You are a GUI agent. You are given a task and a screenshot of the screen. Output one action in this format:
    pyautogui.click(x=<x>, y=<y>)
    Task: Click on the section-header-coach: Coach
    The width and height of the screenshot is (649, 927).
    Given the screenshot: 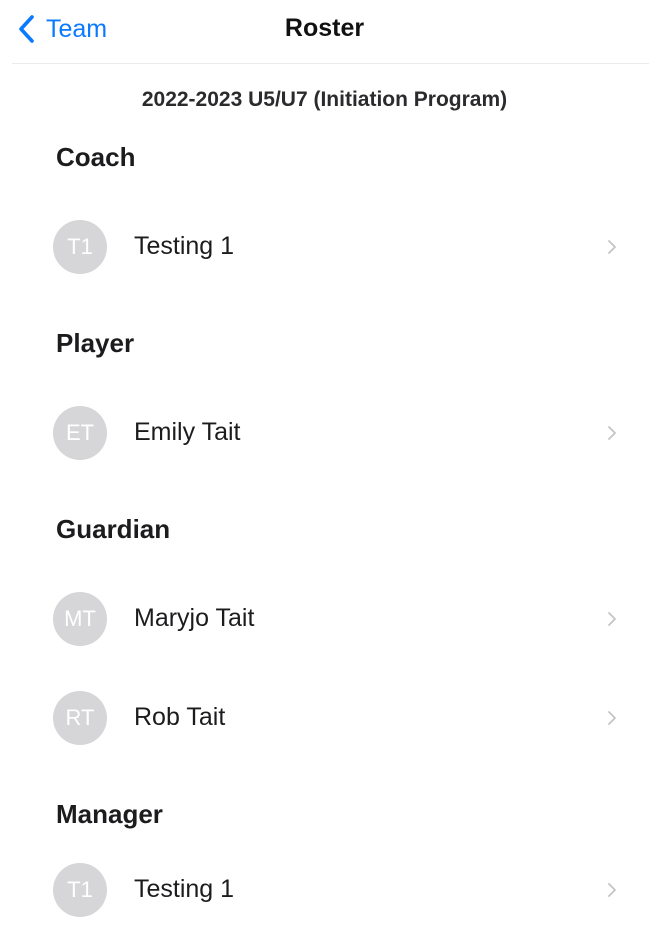 What is the action you would take?
    pyautogui.click(x=96, y=157)
    